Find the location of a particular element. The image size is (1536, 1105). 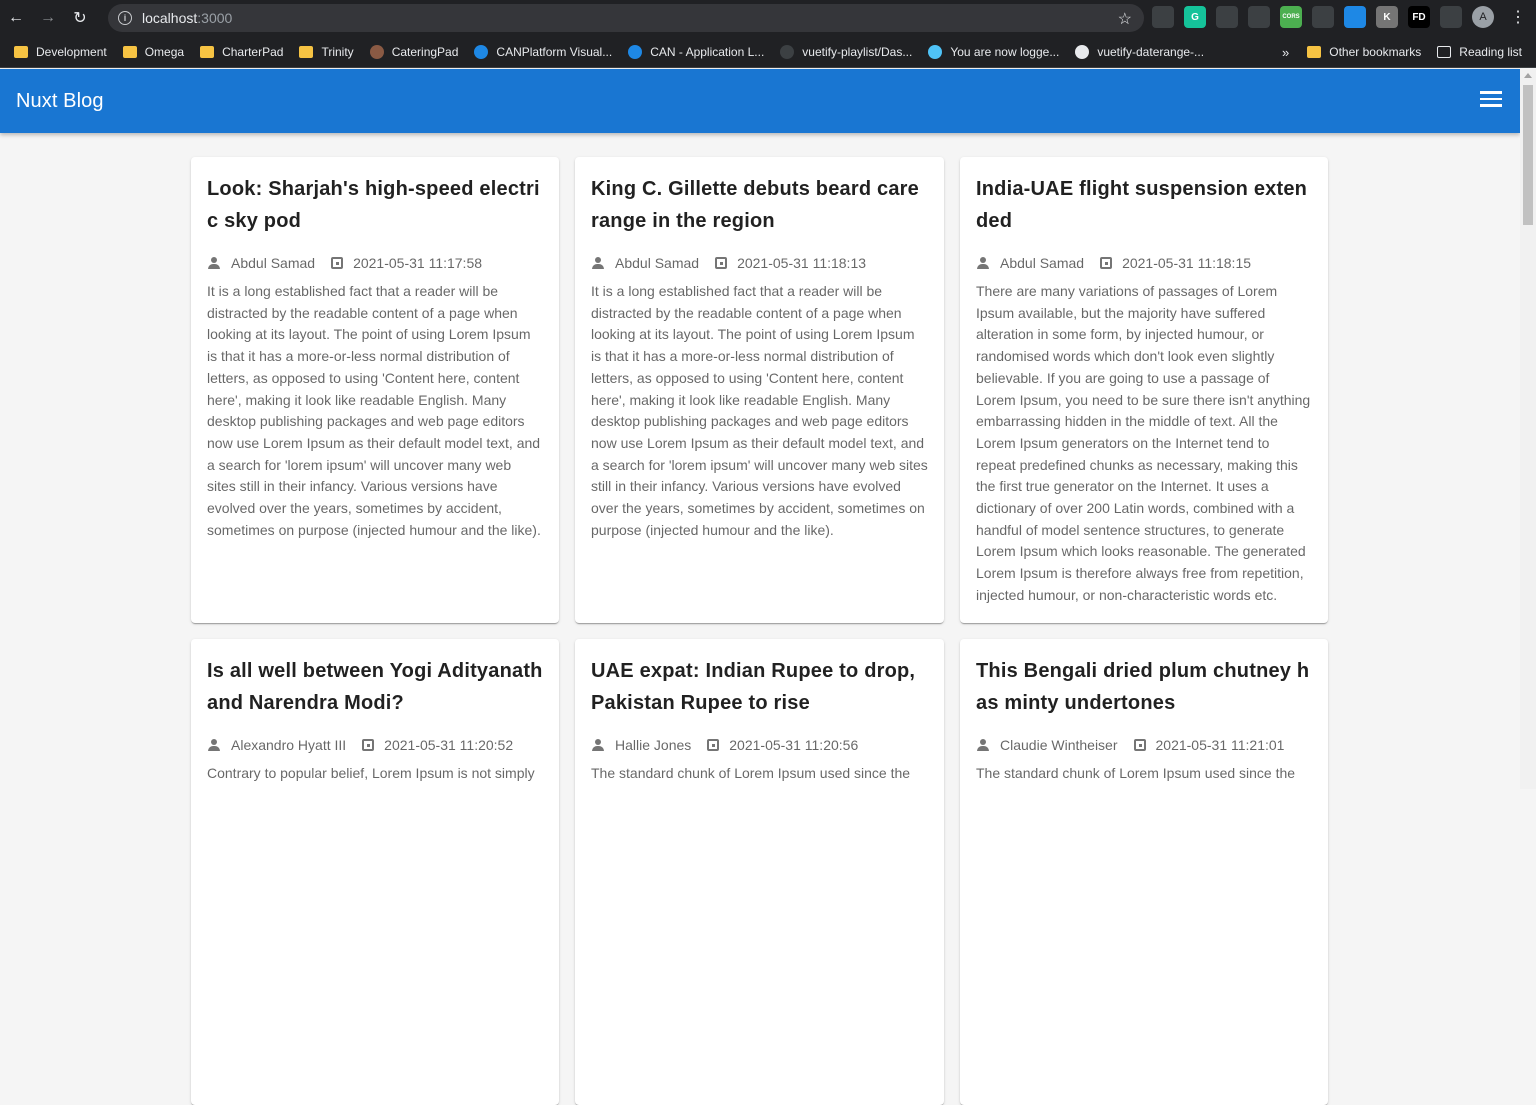

grammarly-icon: G is located at coordinates (1195, 17).